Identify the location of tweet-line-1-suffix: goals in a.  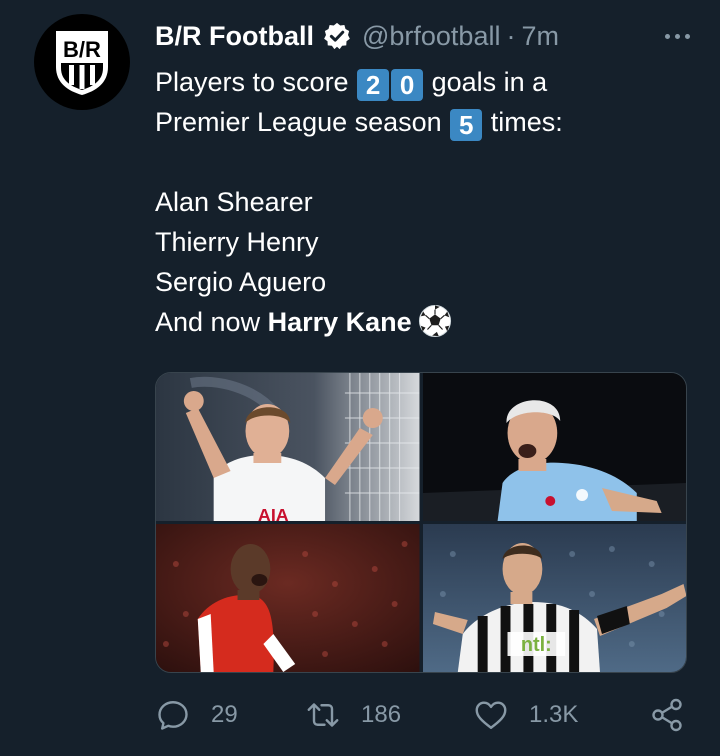
(489, 82).